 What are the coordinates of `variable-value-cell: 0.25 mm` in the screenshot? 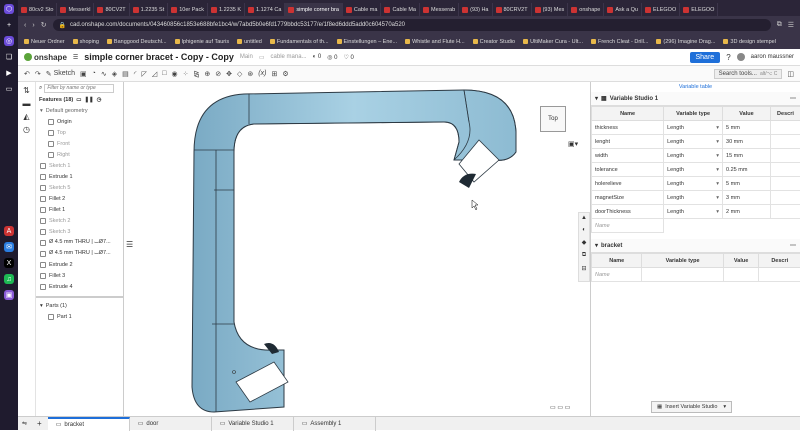 It's located at (747, 170).